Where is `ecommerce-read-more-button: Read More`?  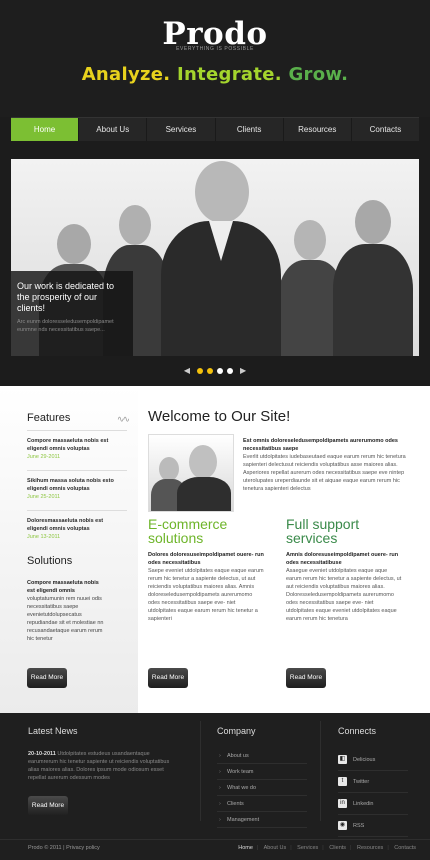 ecommerce-read-more-button: Read More is located at coordinates (168, 678).